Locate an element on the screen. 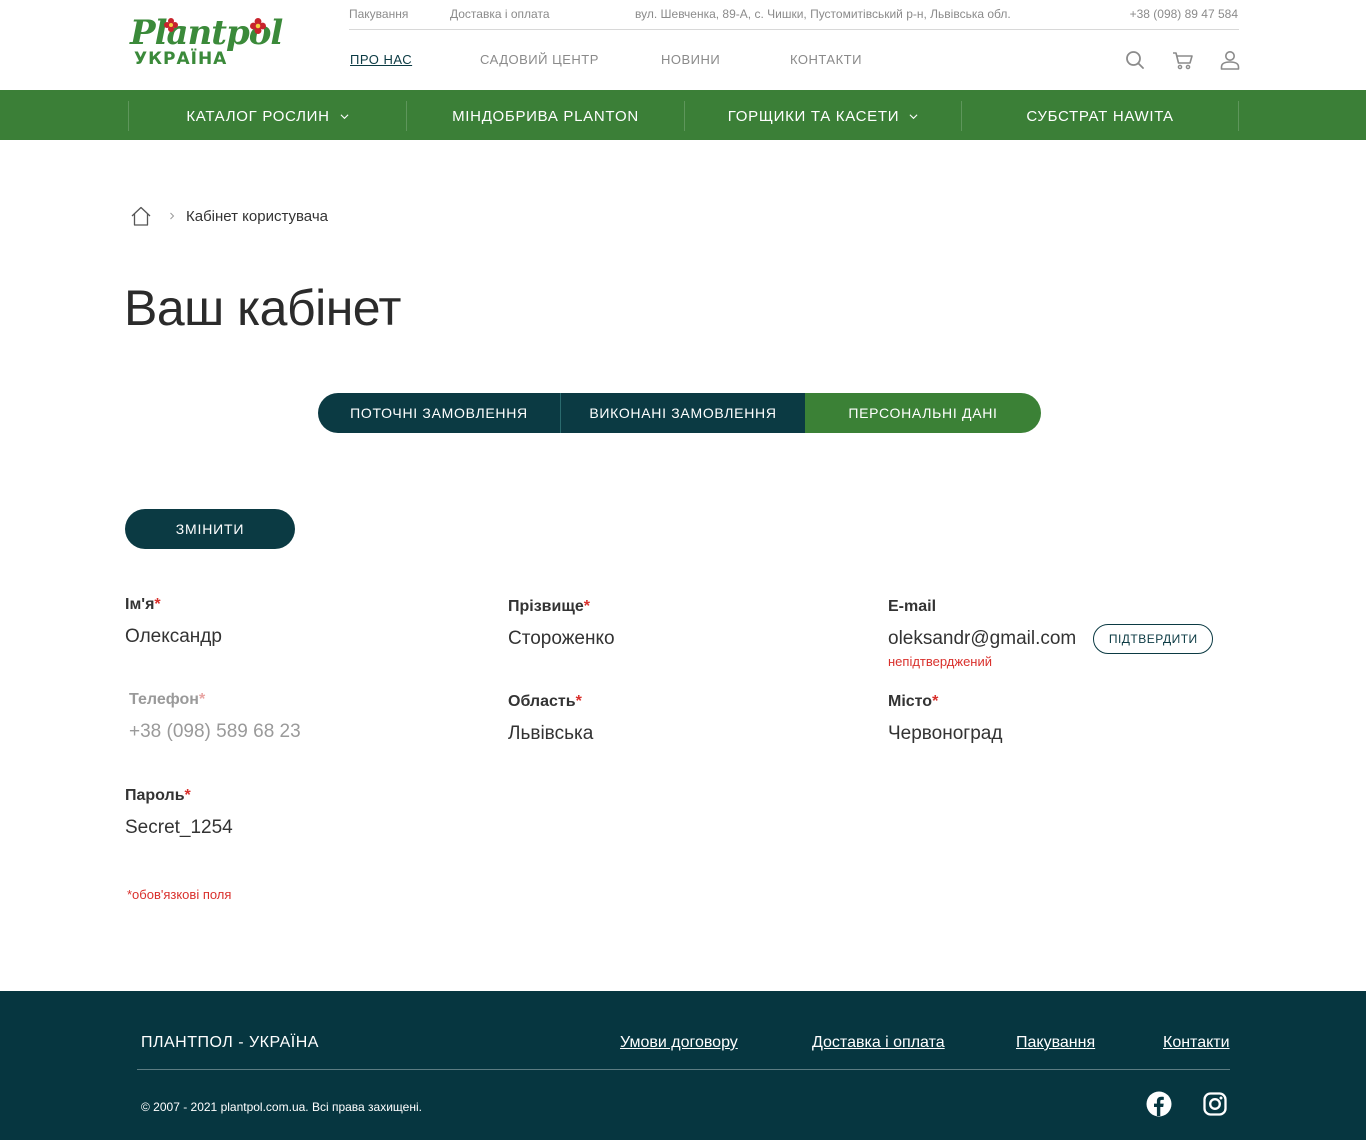 This screenshot has height=1140, width=1366. phone-field: Телефон* +38 (098) 589 68 23 is located at coordinates (215, 717).